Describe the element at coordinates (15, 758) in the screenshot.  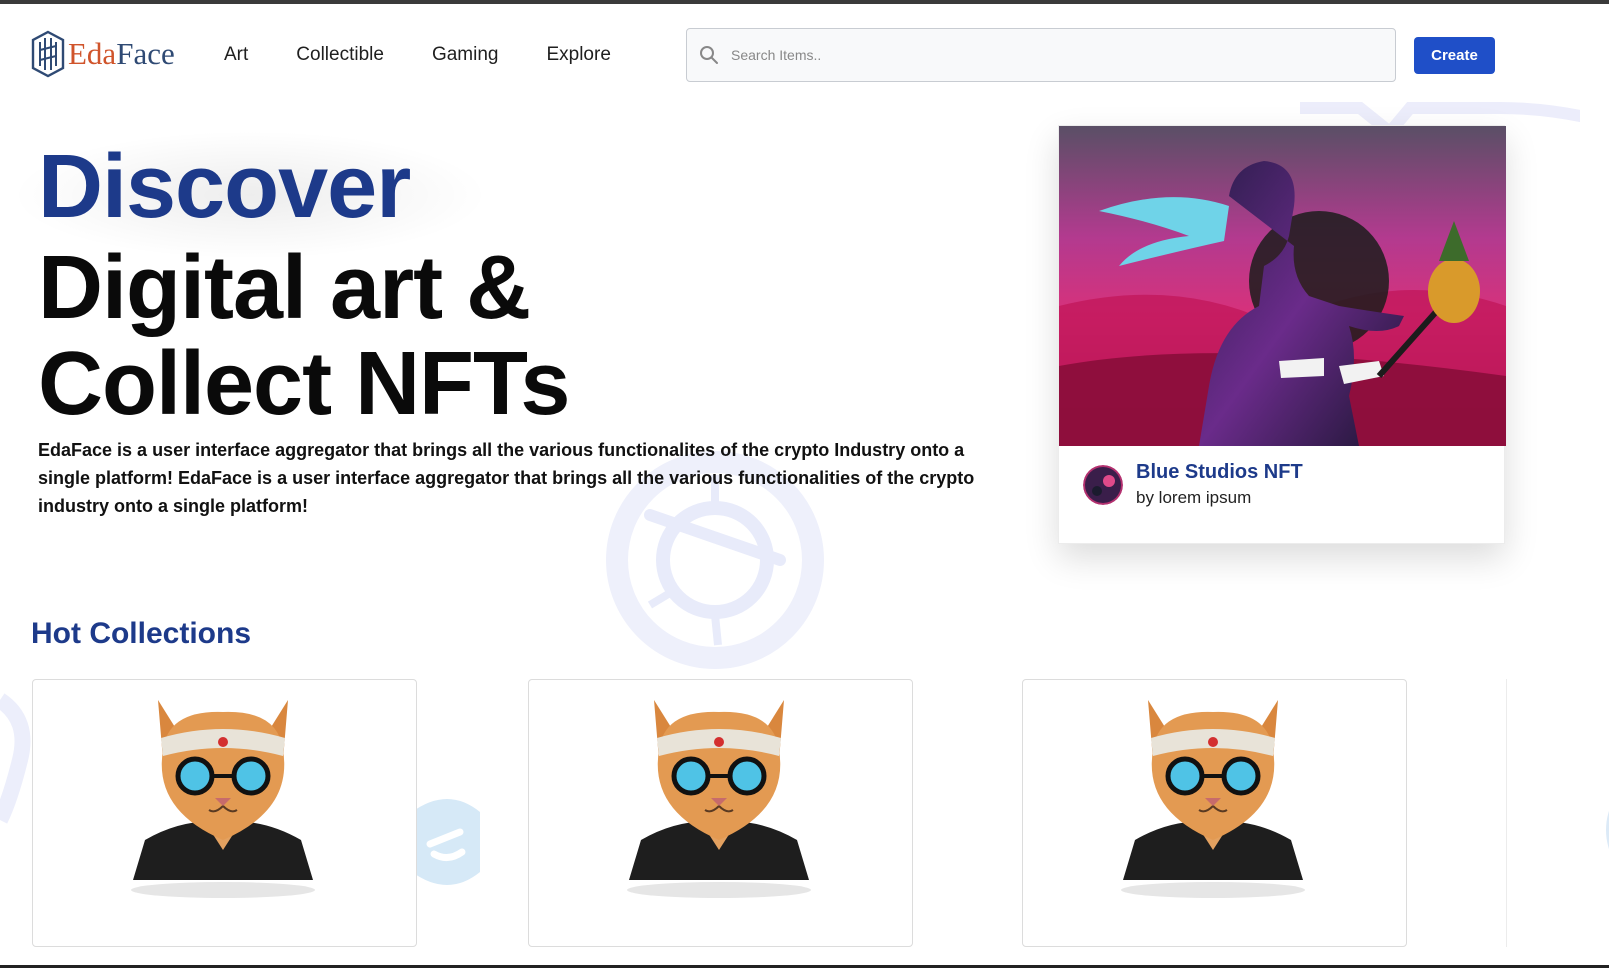
I see `left-edge-decoration-icon` at that location.